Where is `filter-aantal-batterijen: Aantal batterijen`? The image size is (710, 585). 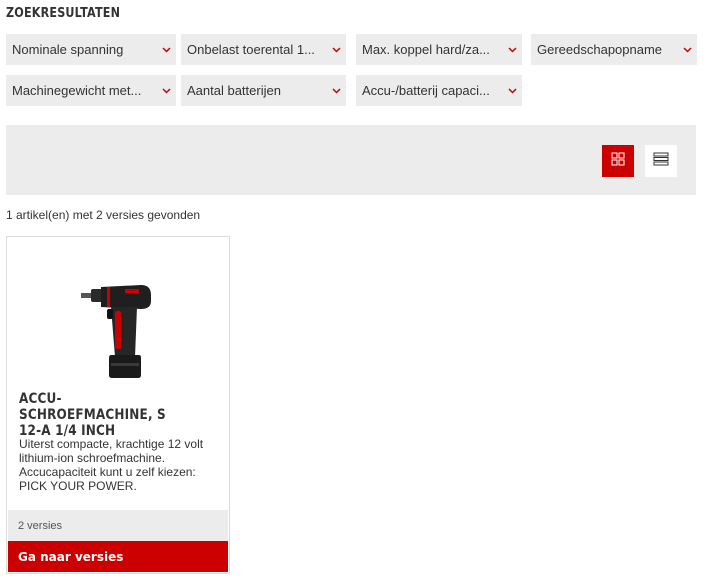 filter-aantal-batterijen: Aantal batterijen is located at coordinates (263, 90).